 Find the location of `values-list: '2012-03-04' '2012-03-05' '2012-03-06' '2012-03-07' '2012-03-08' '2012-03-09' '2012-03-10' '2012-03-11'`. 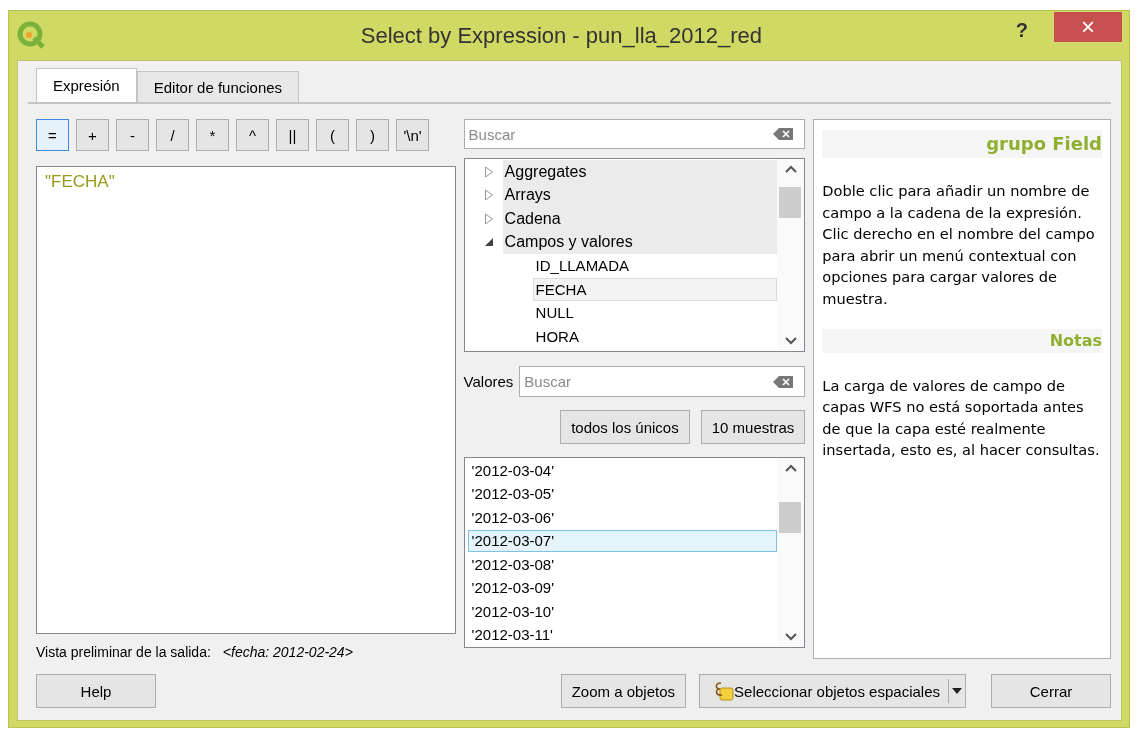

values-list: '2012-03-04' '2012-03-05' '2012-03-06' '2012-03-07' '2012-03-08' '2012-03-09' '2012-03-10' '2012-03-11' is located at coordinates (634, 552).